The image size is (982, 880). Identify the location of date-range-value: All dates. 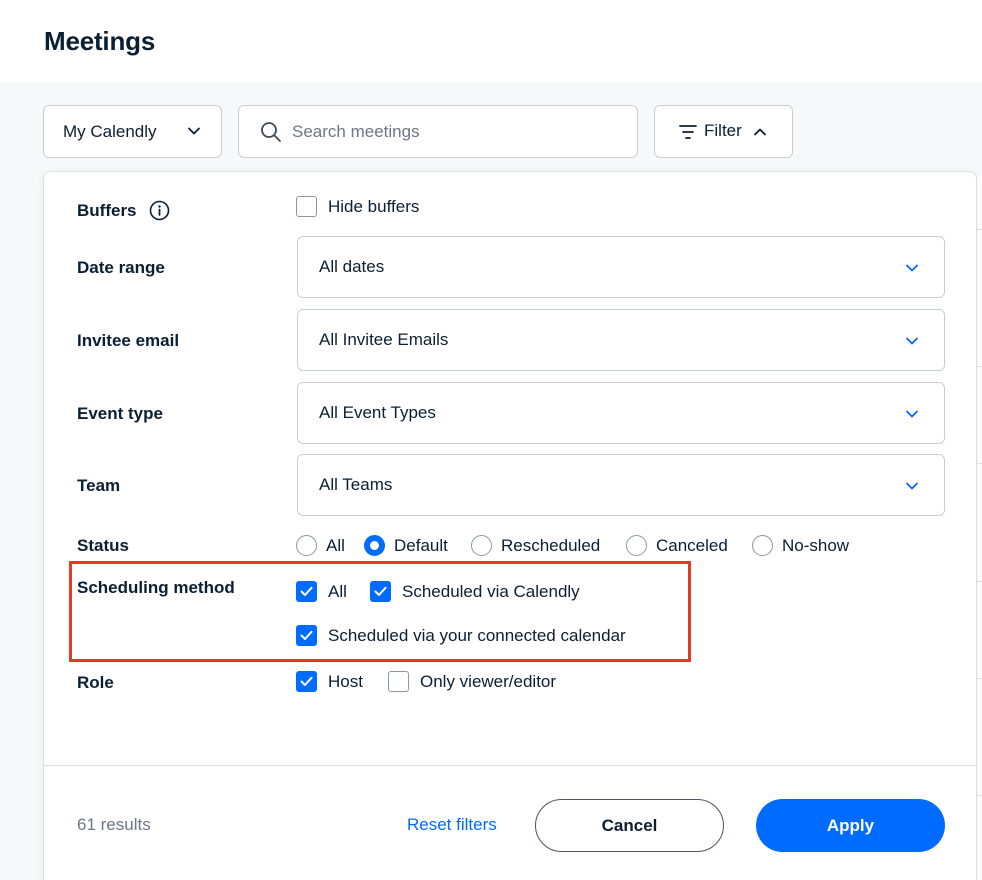
(352, 266).